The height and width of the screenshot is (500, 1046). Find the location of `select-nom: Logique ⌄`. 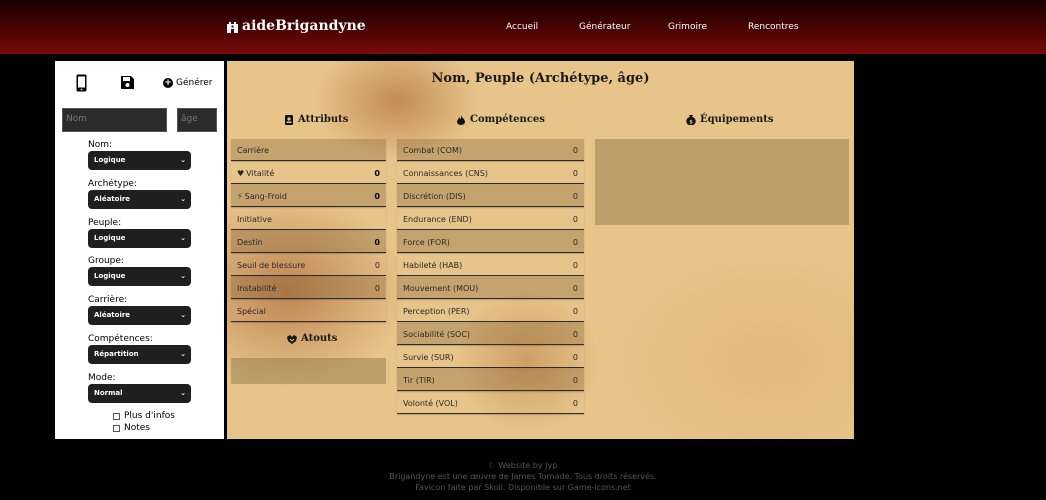

select-nom: Logique ⌄ is located at coordinates (139, 160).